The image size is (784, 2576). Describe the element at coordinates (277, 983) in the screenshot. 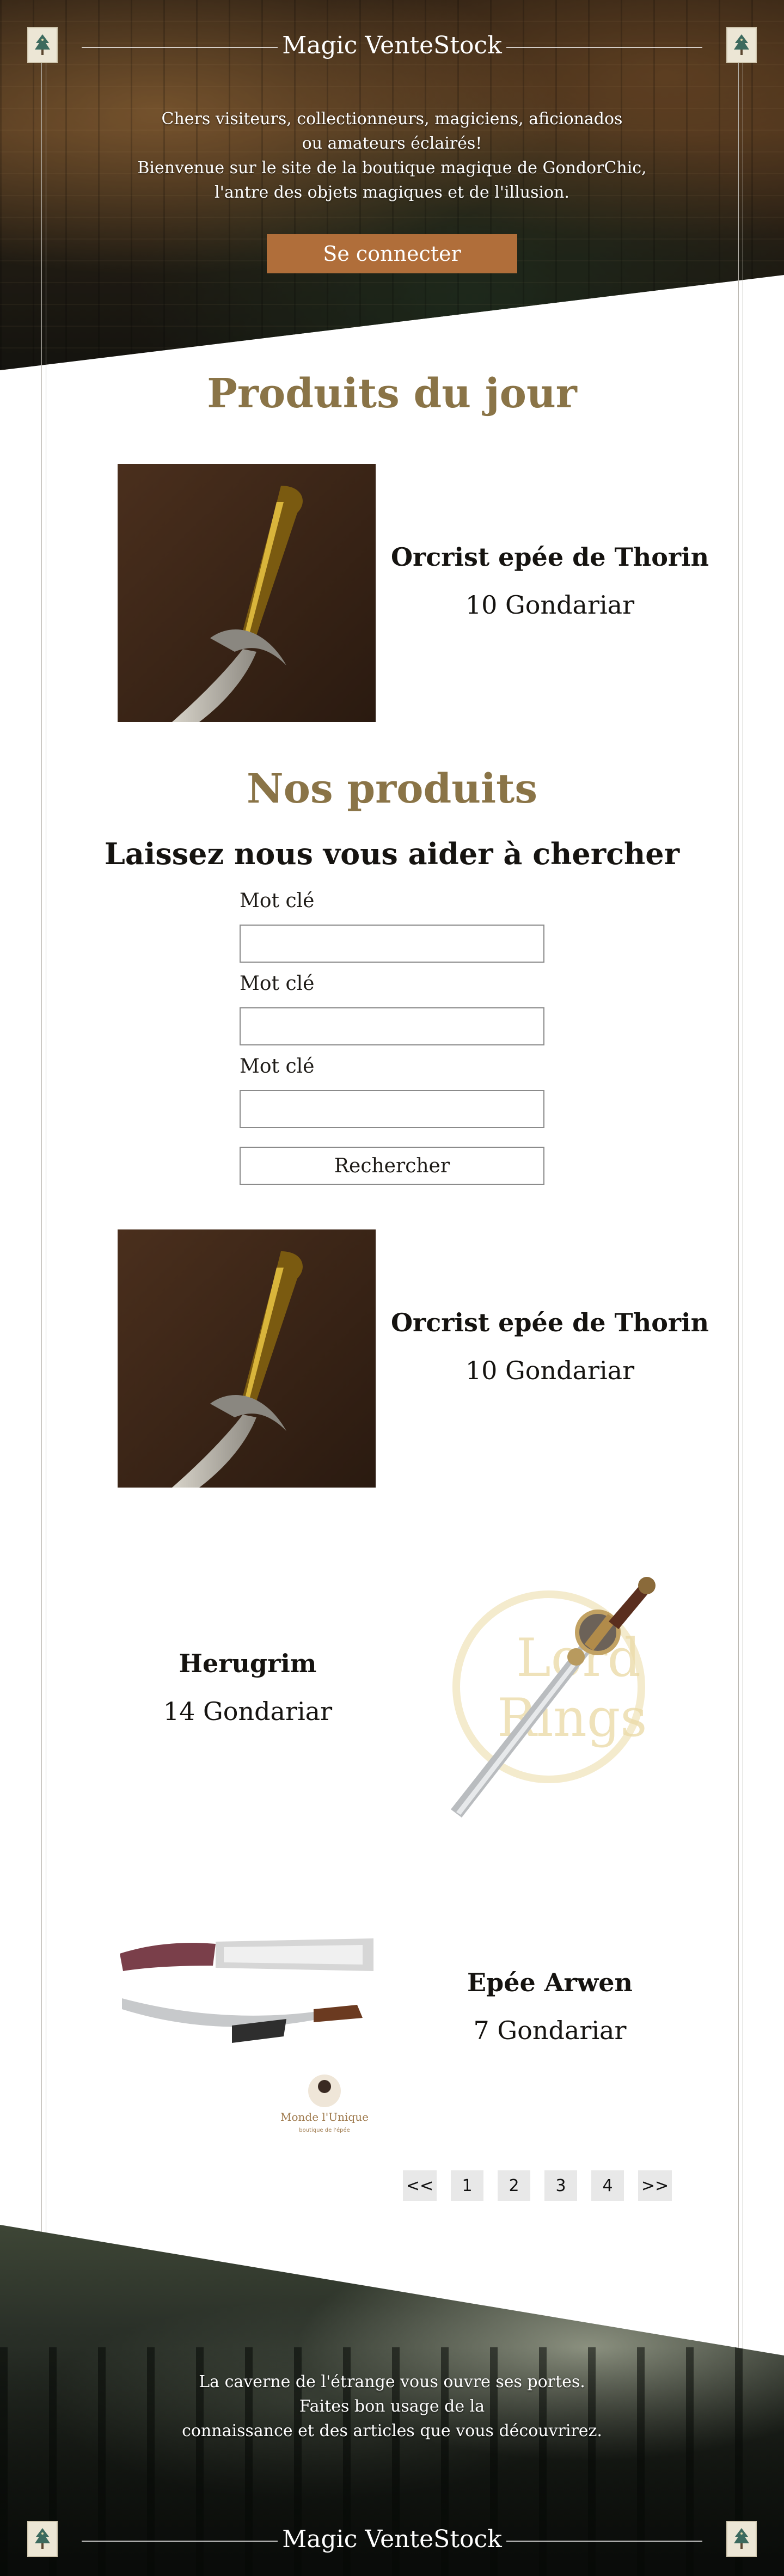

I see `keyword-label-2: Mot clé` at that location.